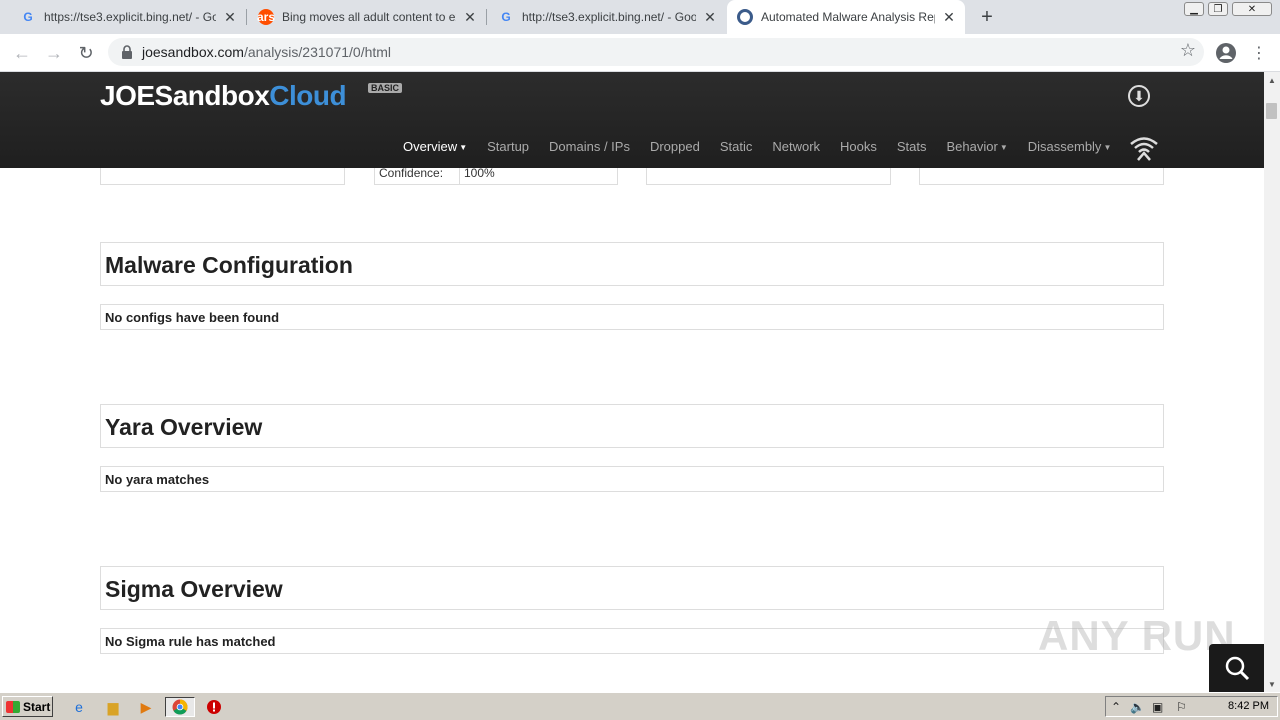  What do you see at coordinates (1144, 148) in the screenshot?
I see `live-signal-icon` at bounding box center [1144, 148].